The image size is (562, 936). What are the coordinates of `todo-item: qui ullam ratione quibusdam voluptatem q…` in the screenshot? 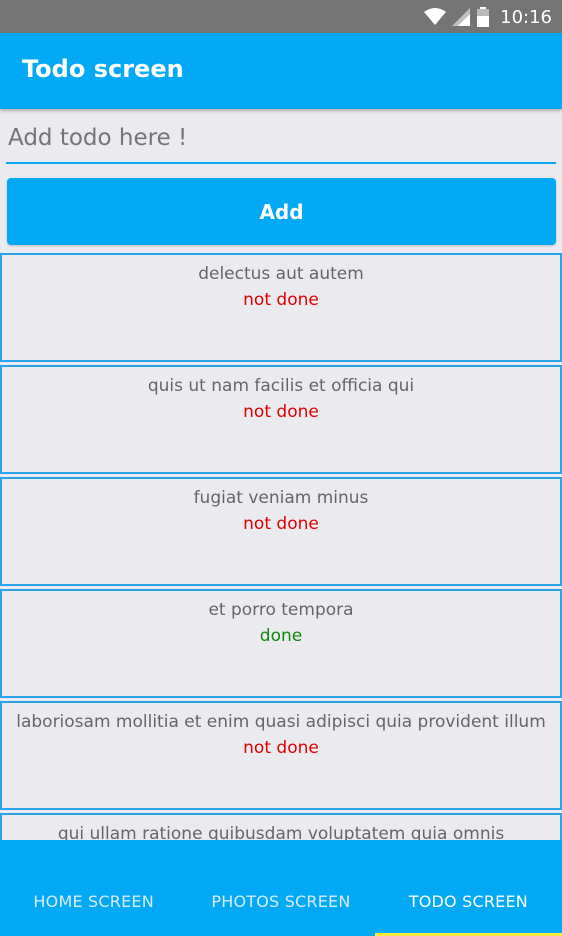 It's located at (281, 826).